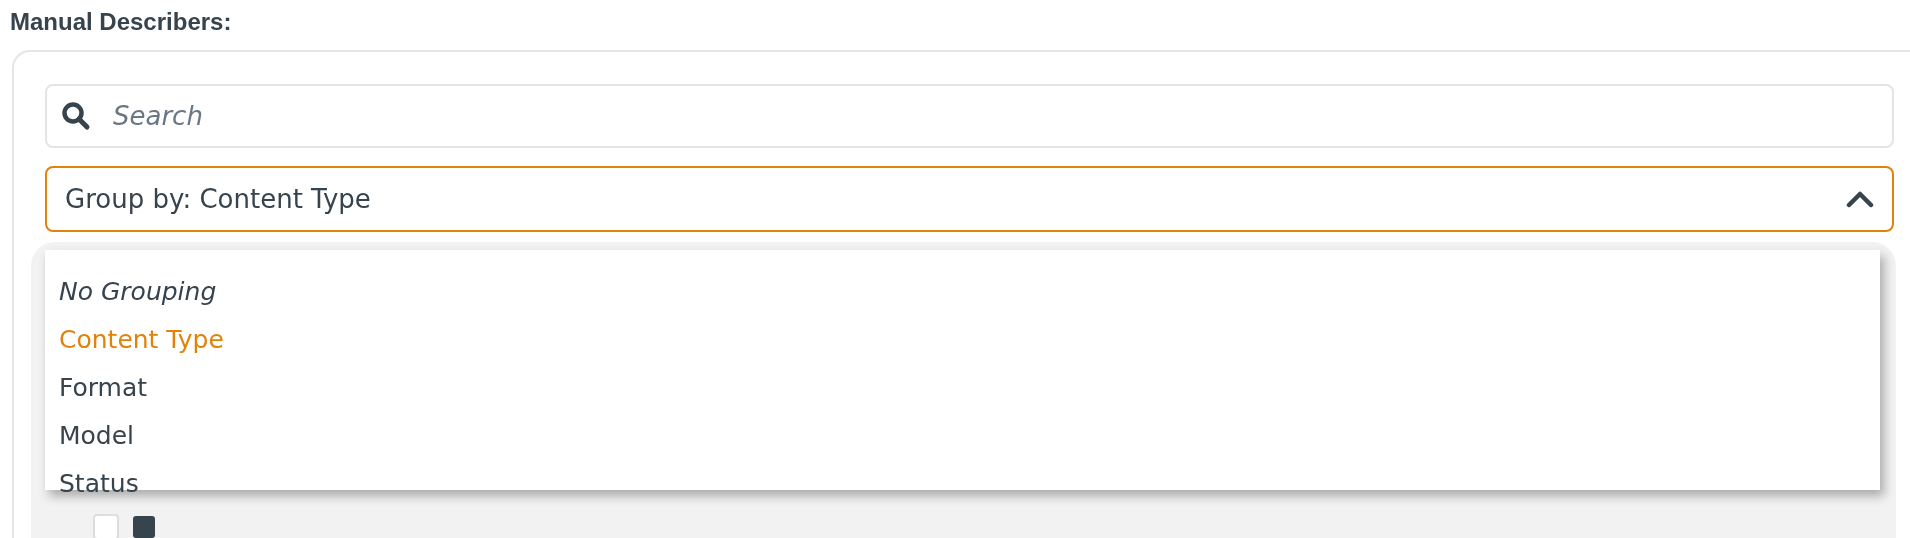  Describe the element at coordinates (106, 526) in the screenshot. I see `checkbox` at that location.